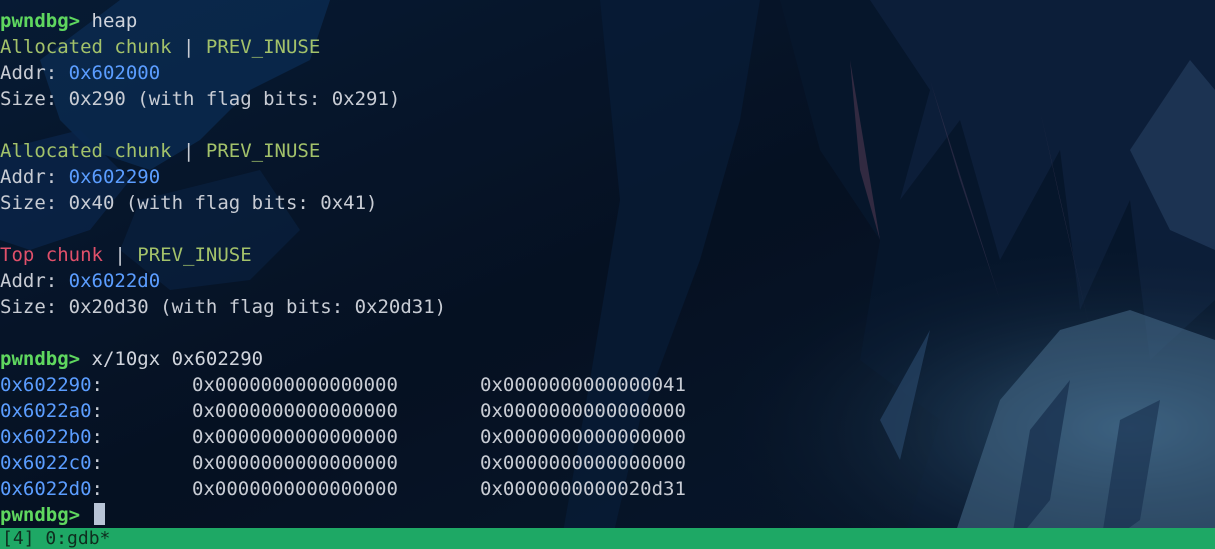 Image resolution: width=1215 pixels, height=549 pixels. I want to click on memory-address: 0x6022d0, so click(46, 489).